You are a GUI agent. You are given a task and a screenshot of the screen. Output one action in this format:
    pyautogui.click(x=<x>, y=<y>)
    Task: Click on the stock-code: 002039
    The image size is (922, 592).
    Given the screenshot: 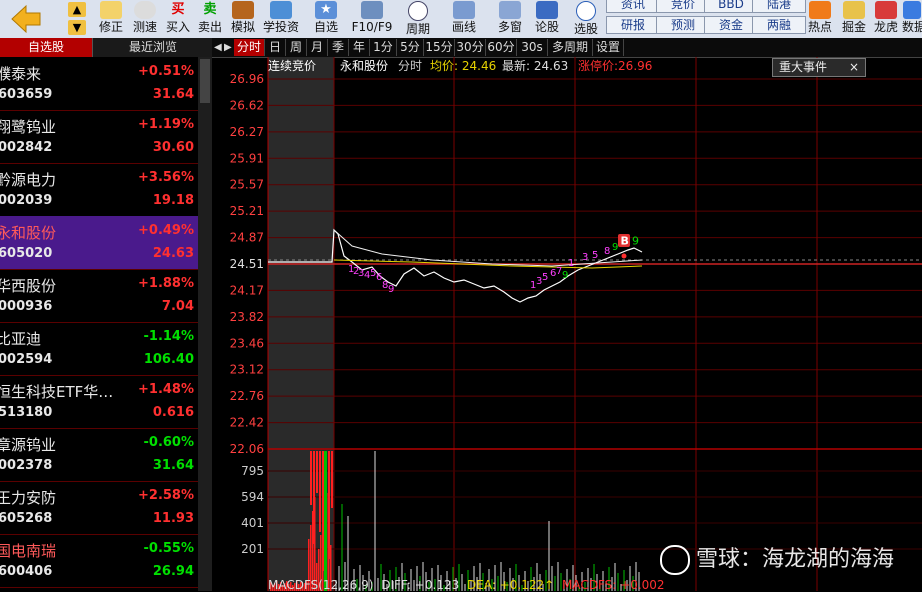 What is the action you would take?
    pyautogui.click(x=26, y=200)
    